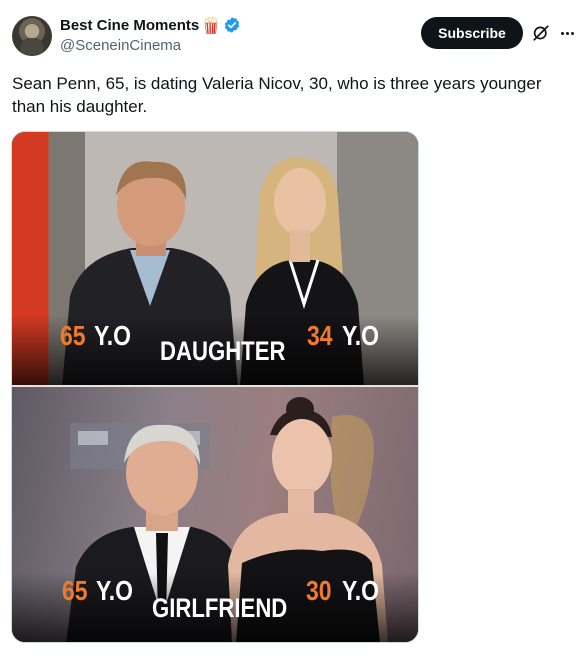 The height and width of the screenshot is (656, 584). I want to click on age-right-top: 34, so click(320, 335).